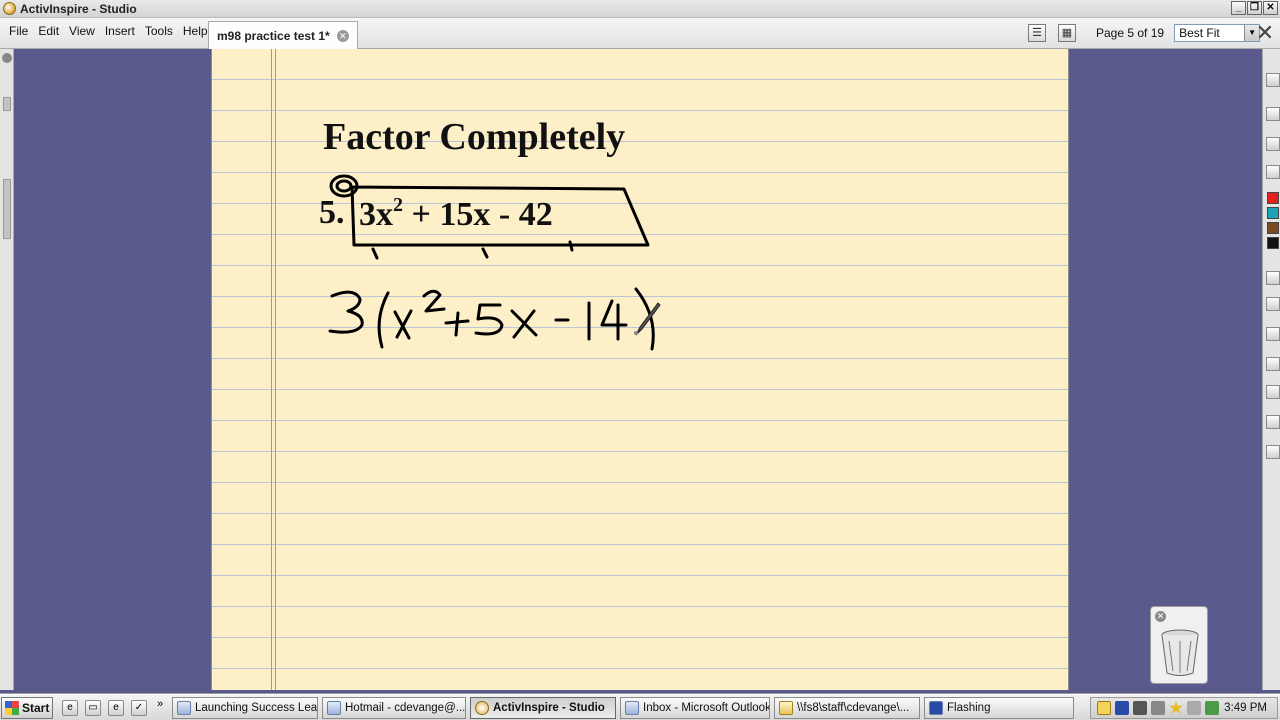 The height and width of the screenshot is (720, 1280). I want to click on page-browser-icon: ▦, so click(1067, 33).